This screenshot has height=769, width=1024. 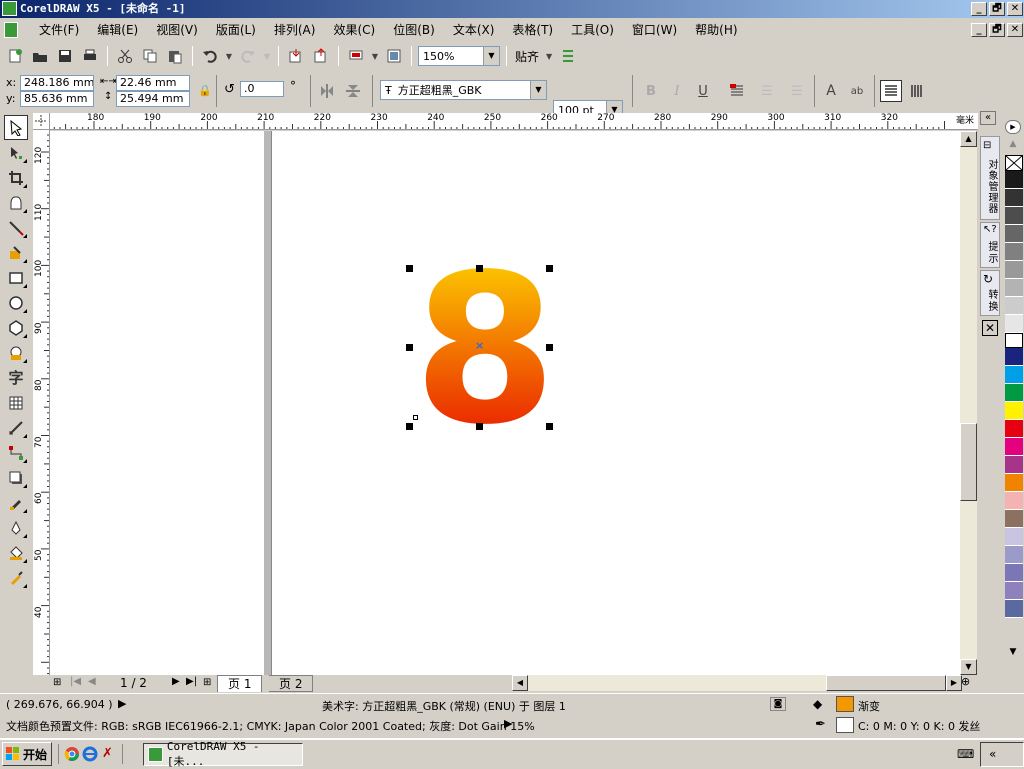 I want to click on start-button: 开始, so click(x=27, y=754).